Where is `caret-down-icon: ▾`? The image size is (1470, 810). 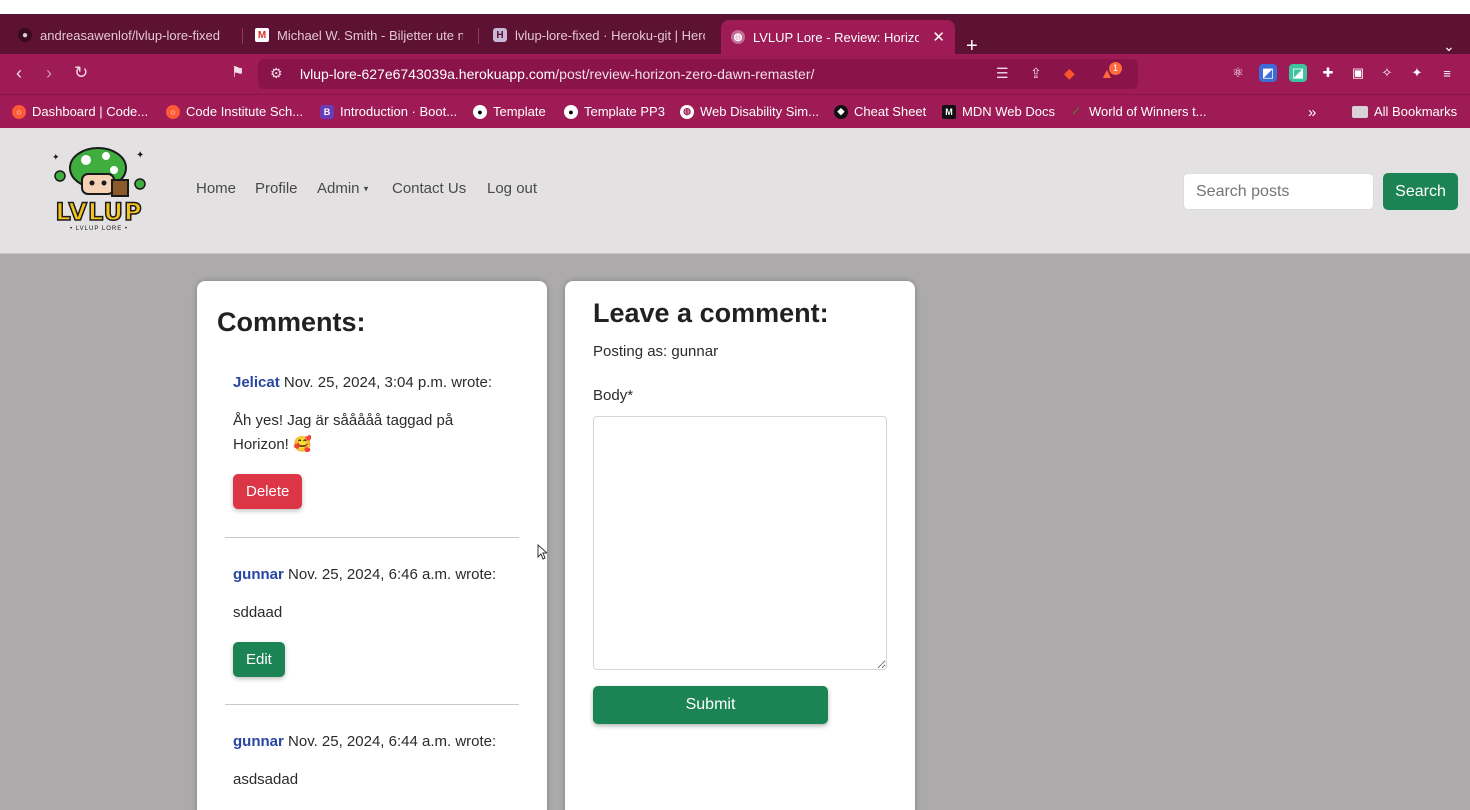 caret-down-icon: ▾ is located at coordinates (366, 188).